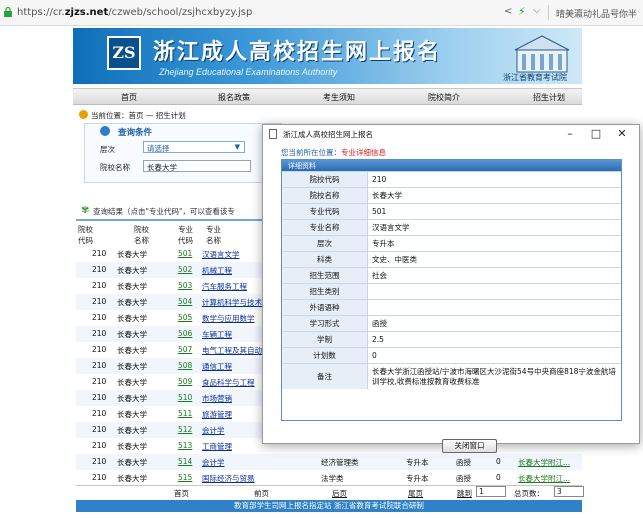 The width and height of the screenshot is (643, 518). What do you see at coordinates (185, 317) in the screenshot?
I see `cell-major-code: 505` at bounding box center [185, 317].